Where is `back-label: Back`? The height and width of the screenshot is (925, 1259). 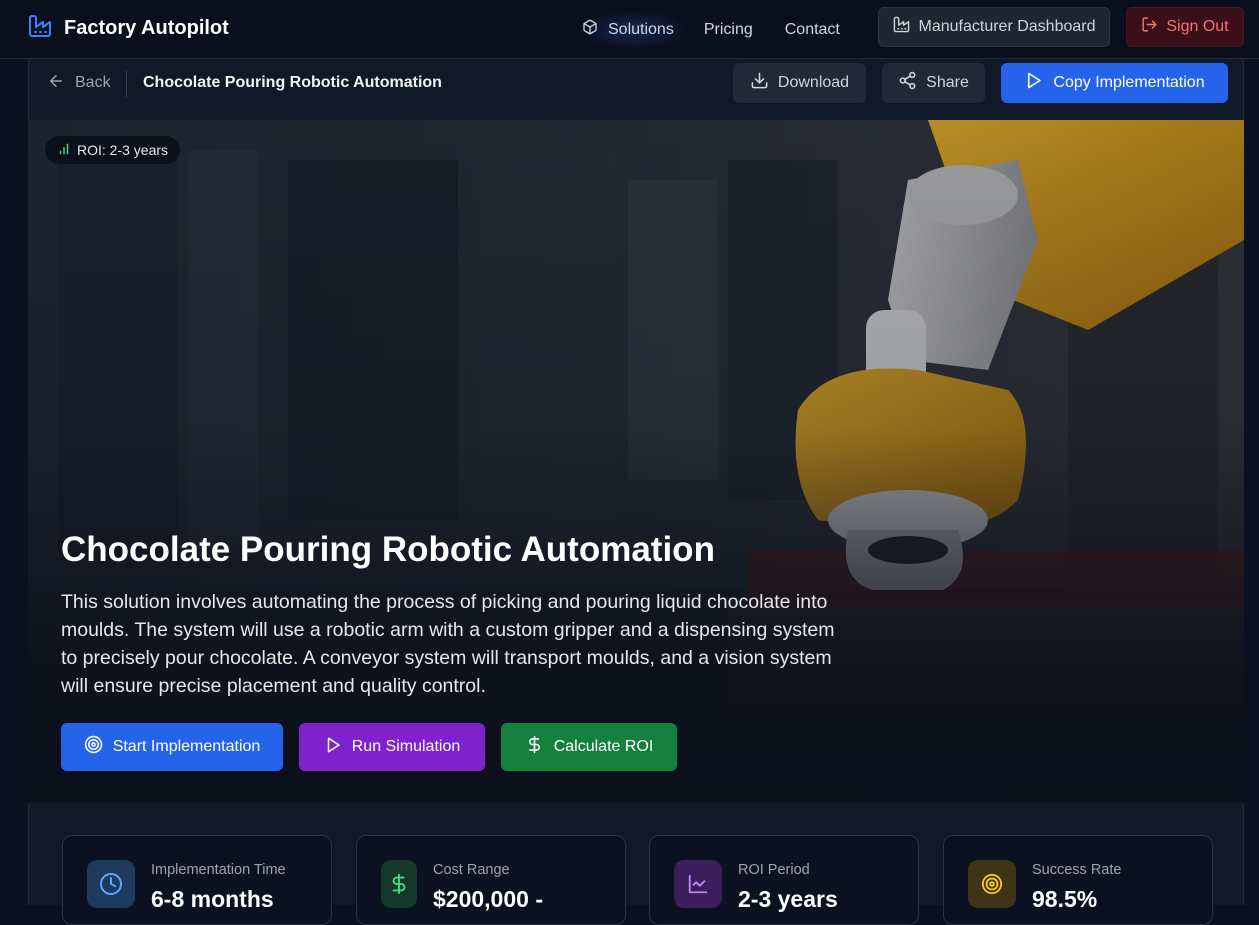 back-label: Back is located at coordinates (93, 82).